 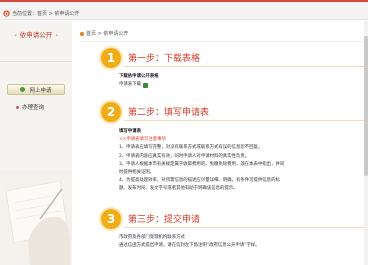 I want to click on step-1: 1 第一步：下载表格 下载依申请公开表格 申请表下载, so click(x=226, y=68).